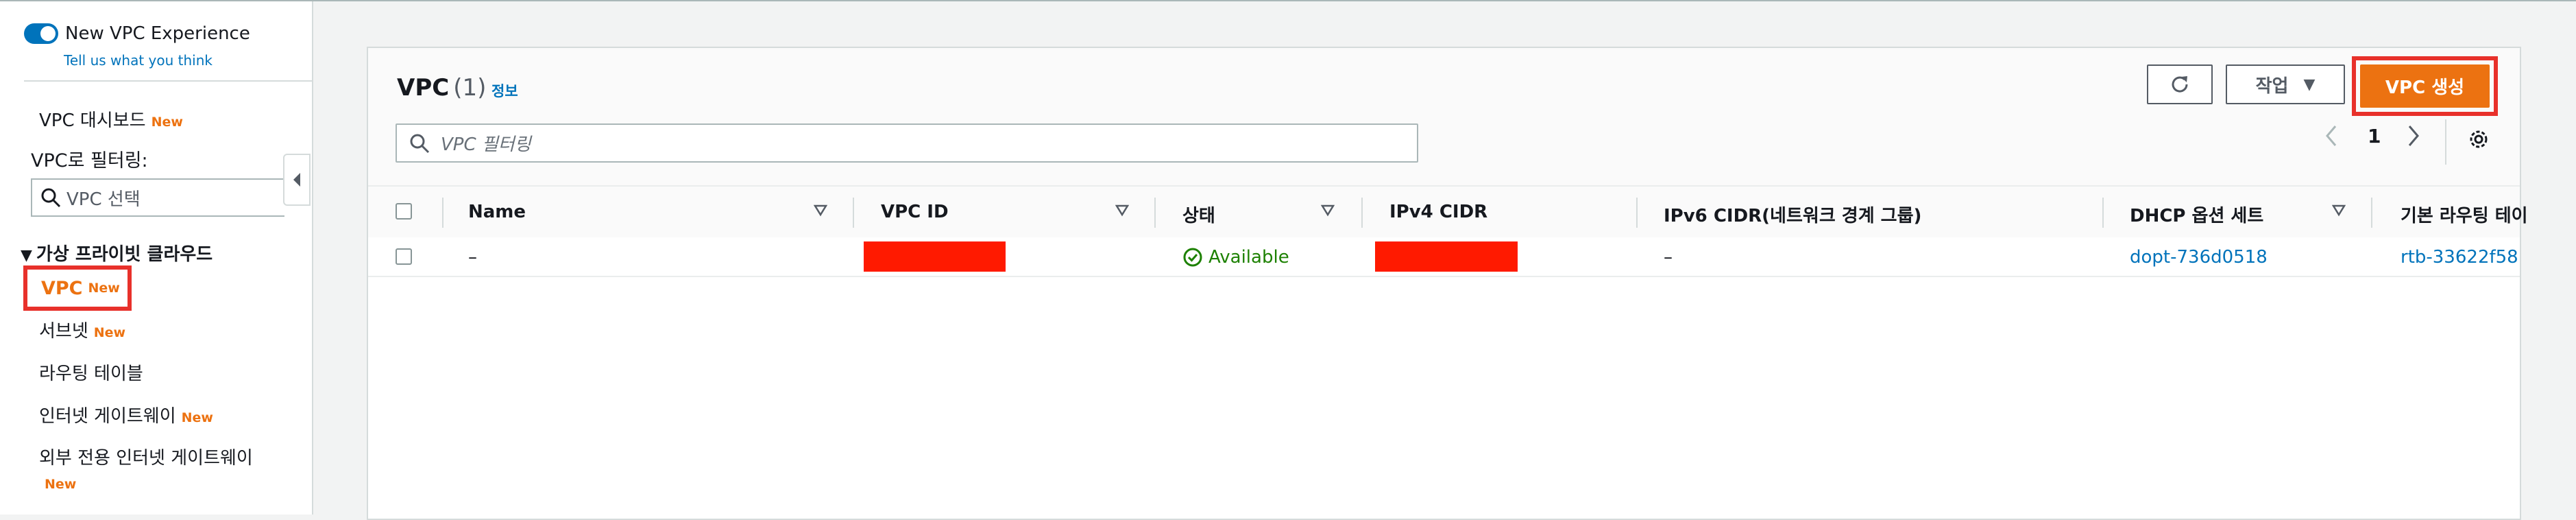  I want to click on refresh-button, so click(2180, 84).